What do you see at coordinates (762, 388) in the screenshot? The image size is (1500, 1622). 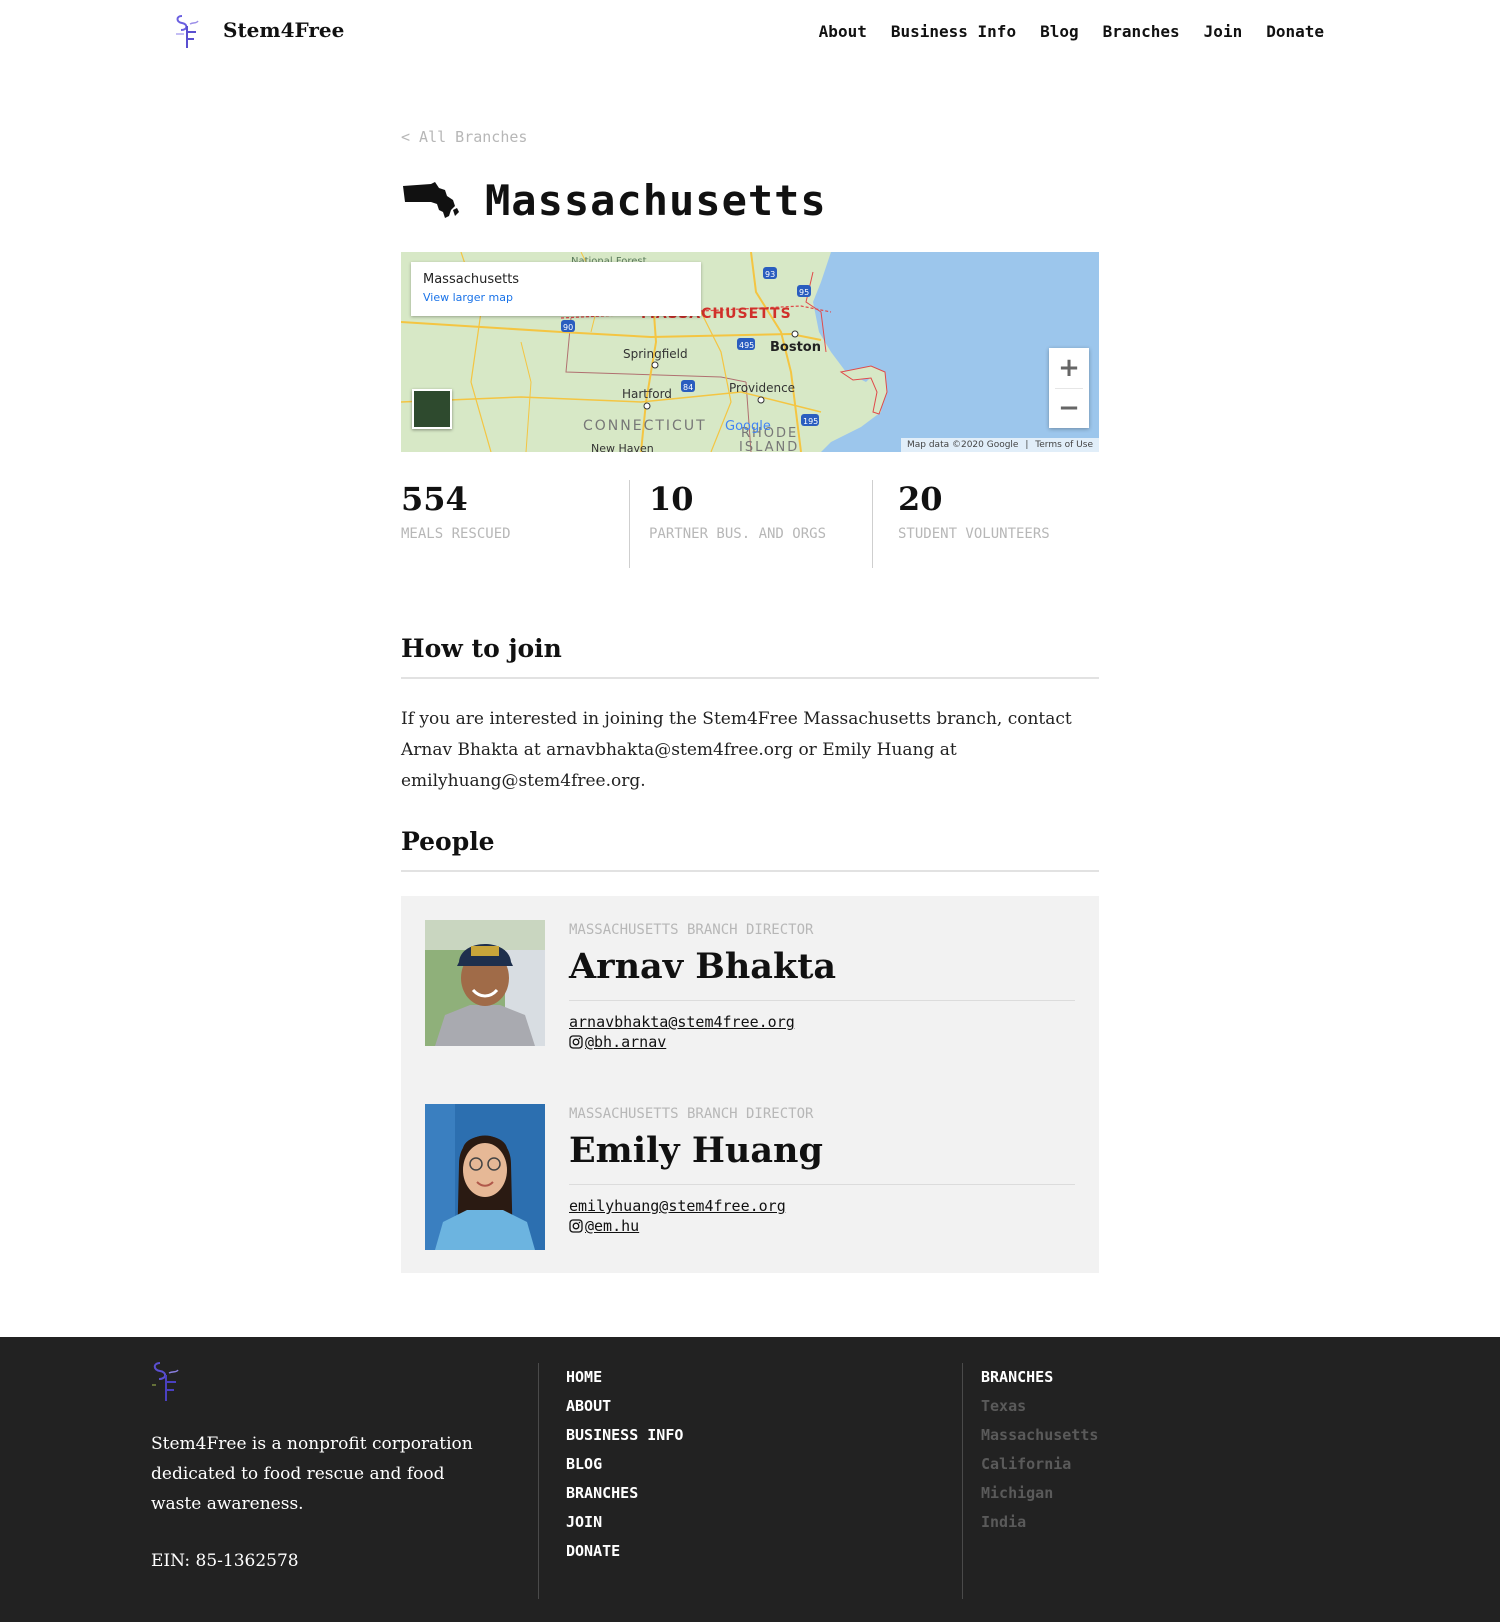 I see `providence-label: Providence` at bounding box center [762, 388].